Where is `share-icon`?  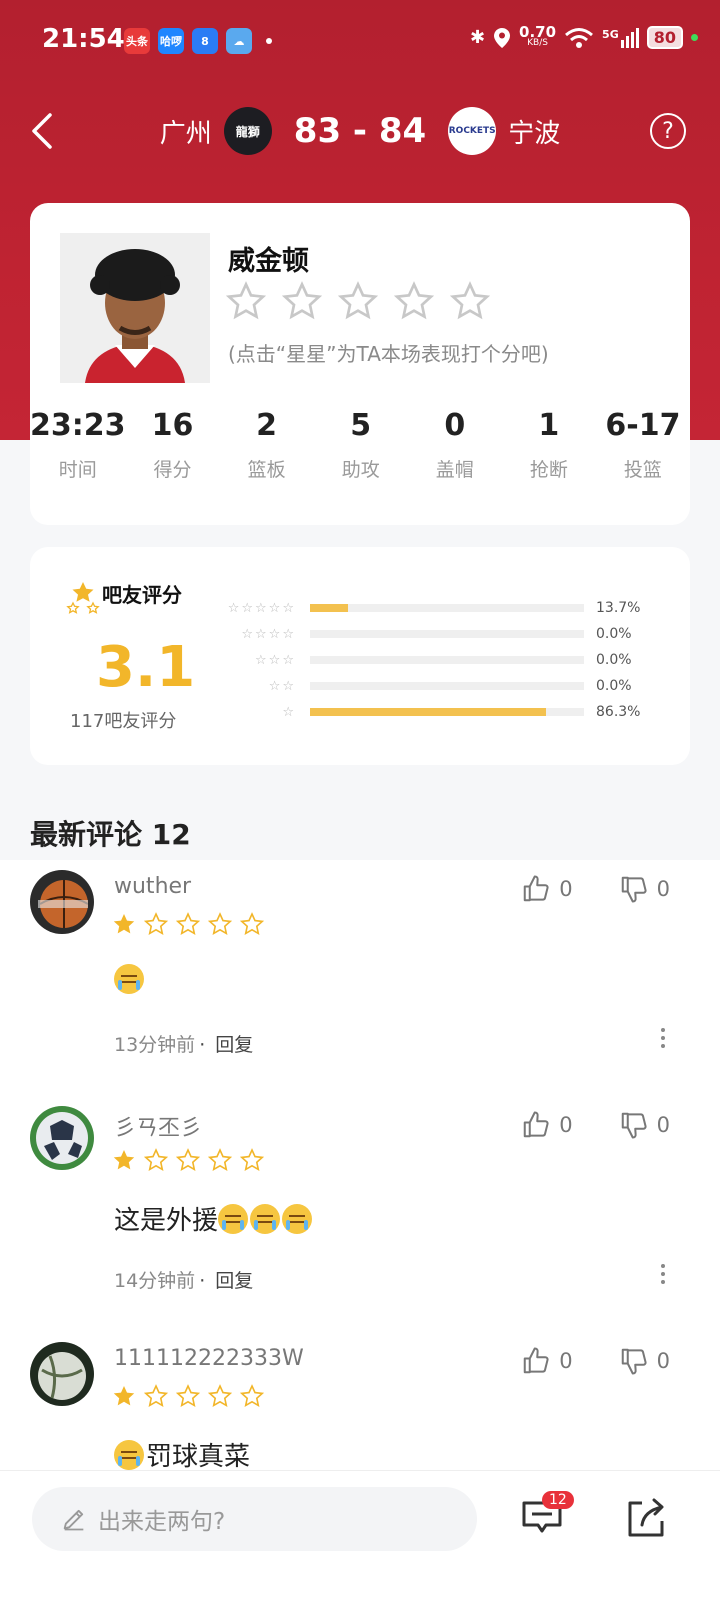 share-icon is located at coordinates (646, 1517).